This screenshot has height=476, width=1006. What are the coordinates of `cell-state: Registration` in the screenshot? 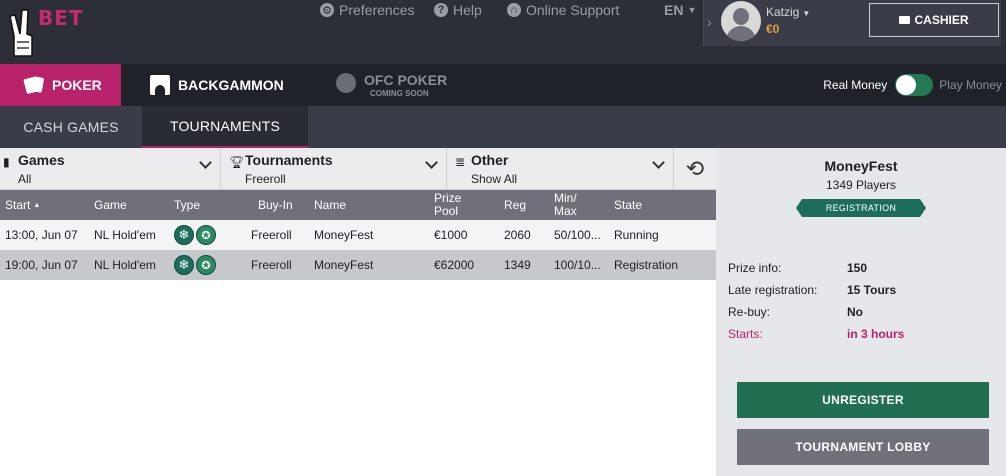 It's located at (646, 265).